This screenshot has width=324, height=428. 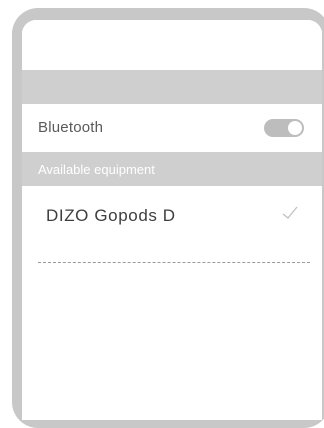 What do you see at coordinates (71, 127) in the screenshot?
I see `bluetooth-label: Bluetooth` at bounding box center [71, 127].